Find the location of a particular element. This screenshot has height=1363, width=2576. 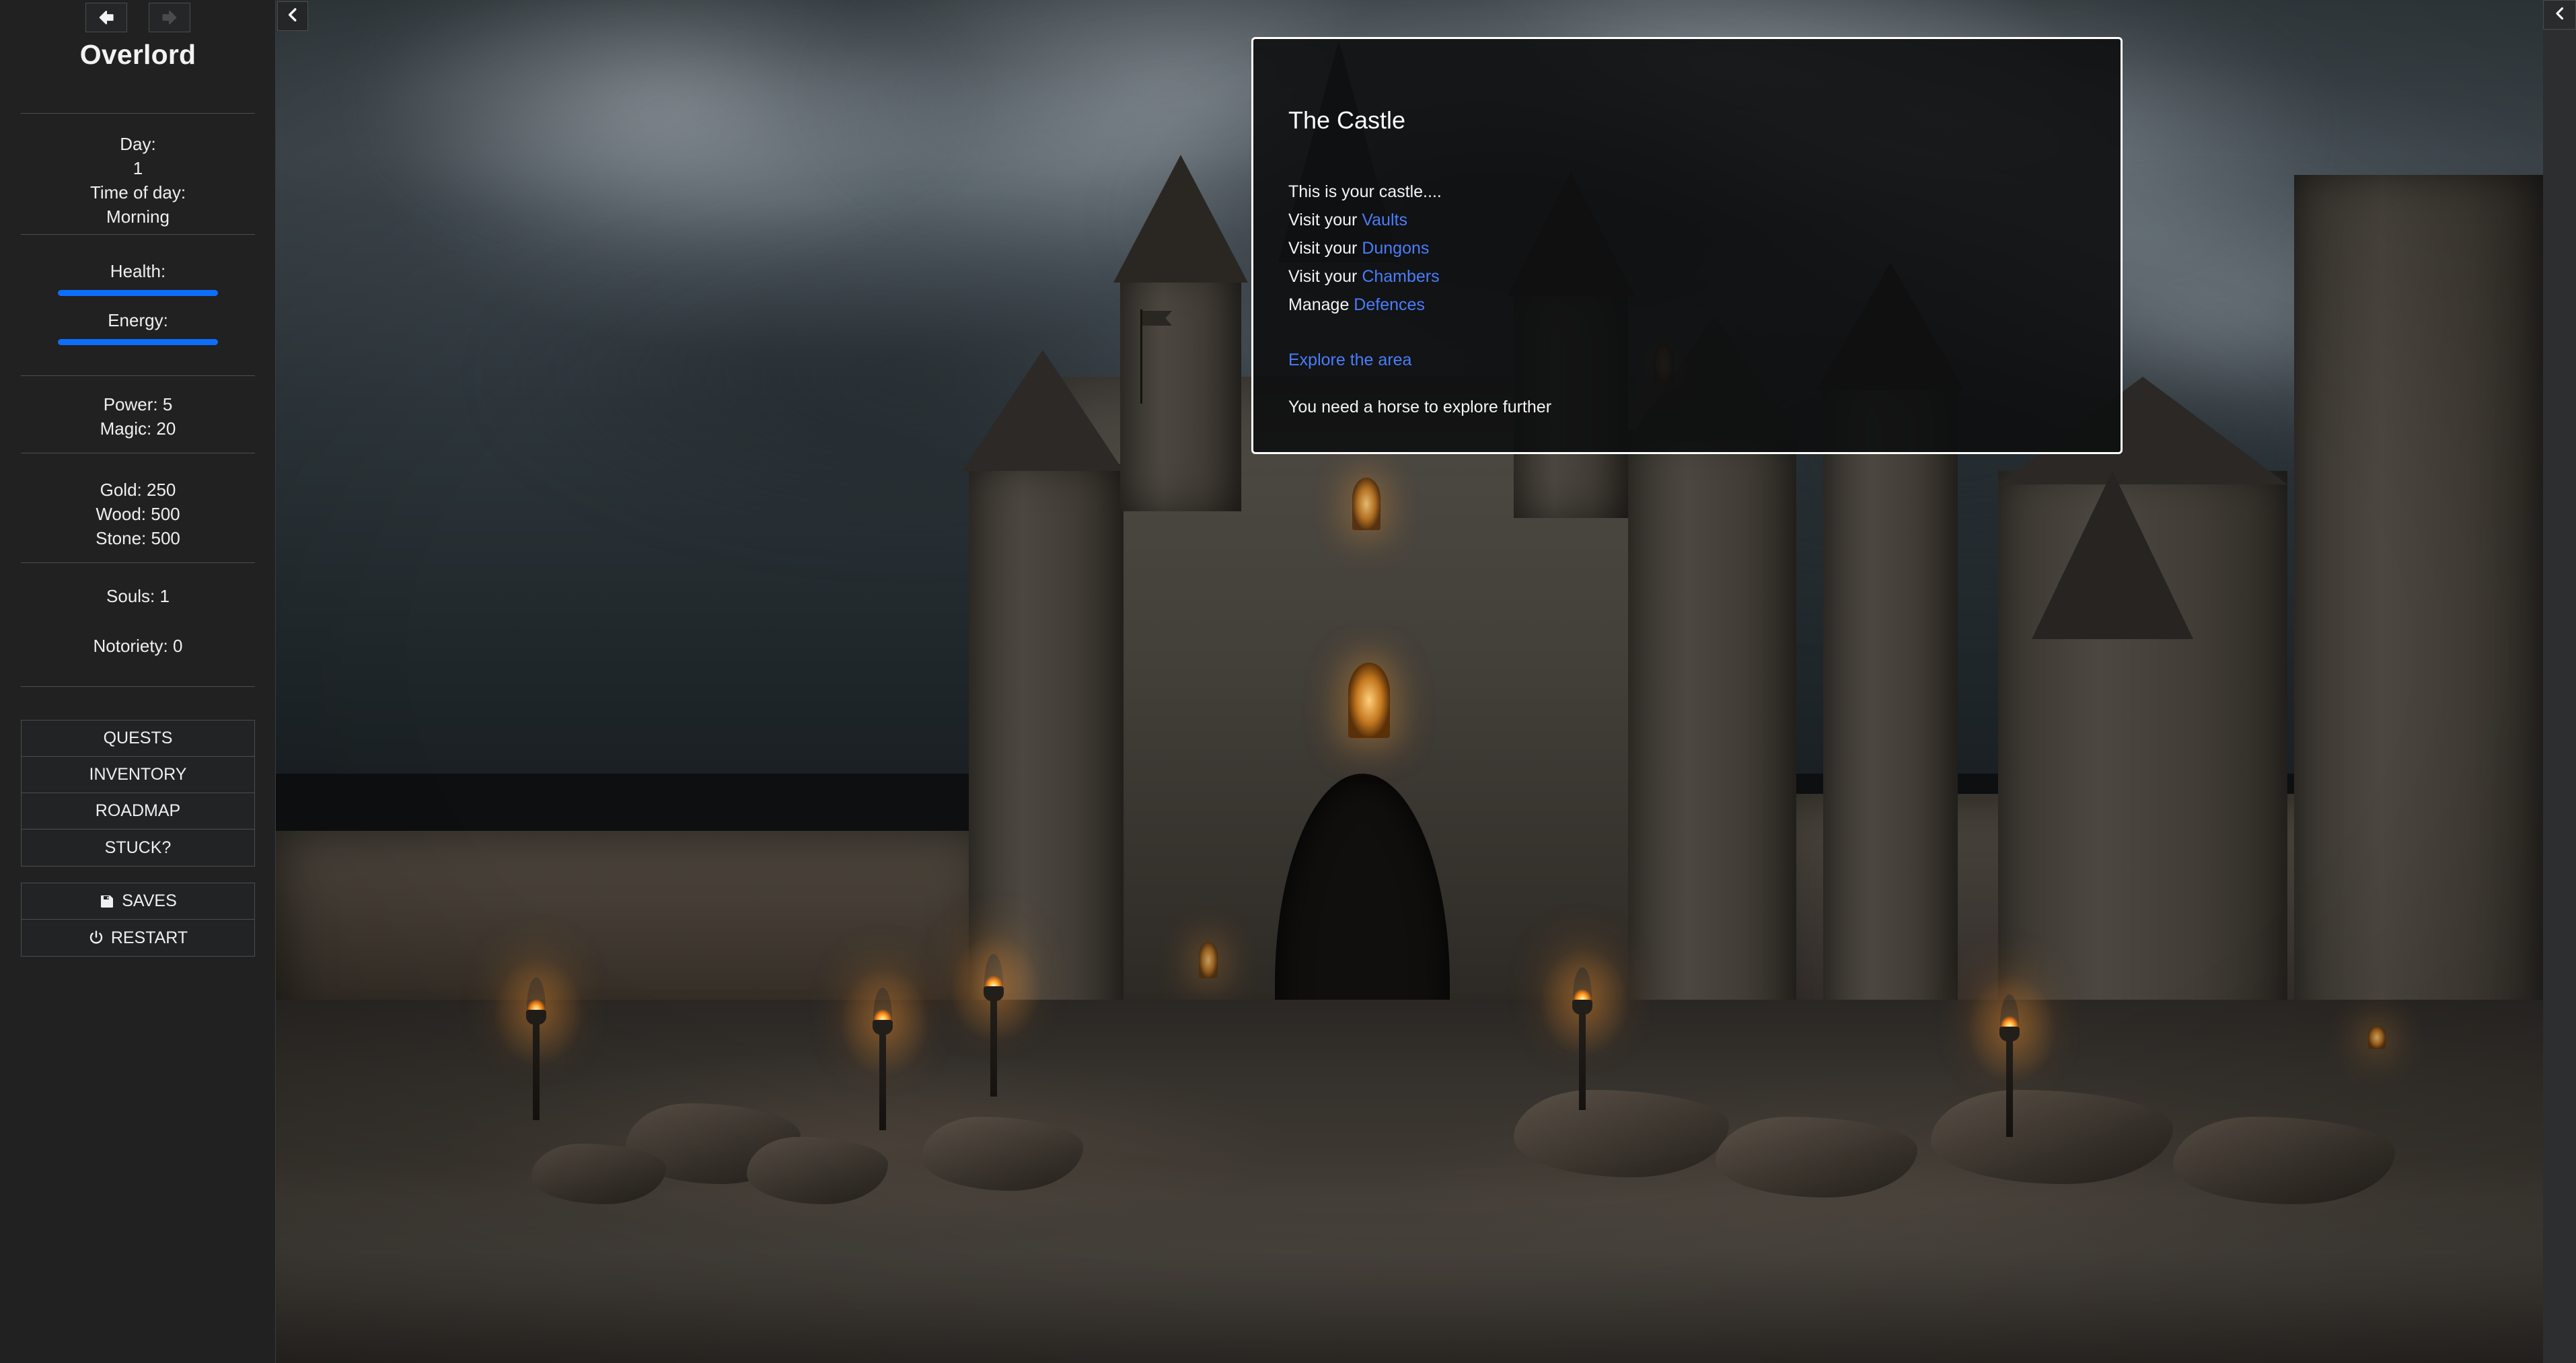

sidebar-nav-row is located at coordinates (138, 17).